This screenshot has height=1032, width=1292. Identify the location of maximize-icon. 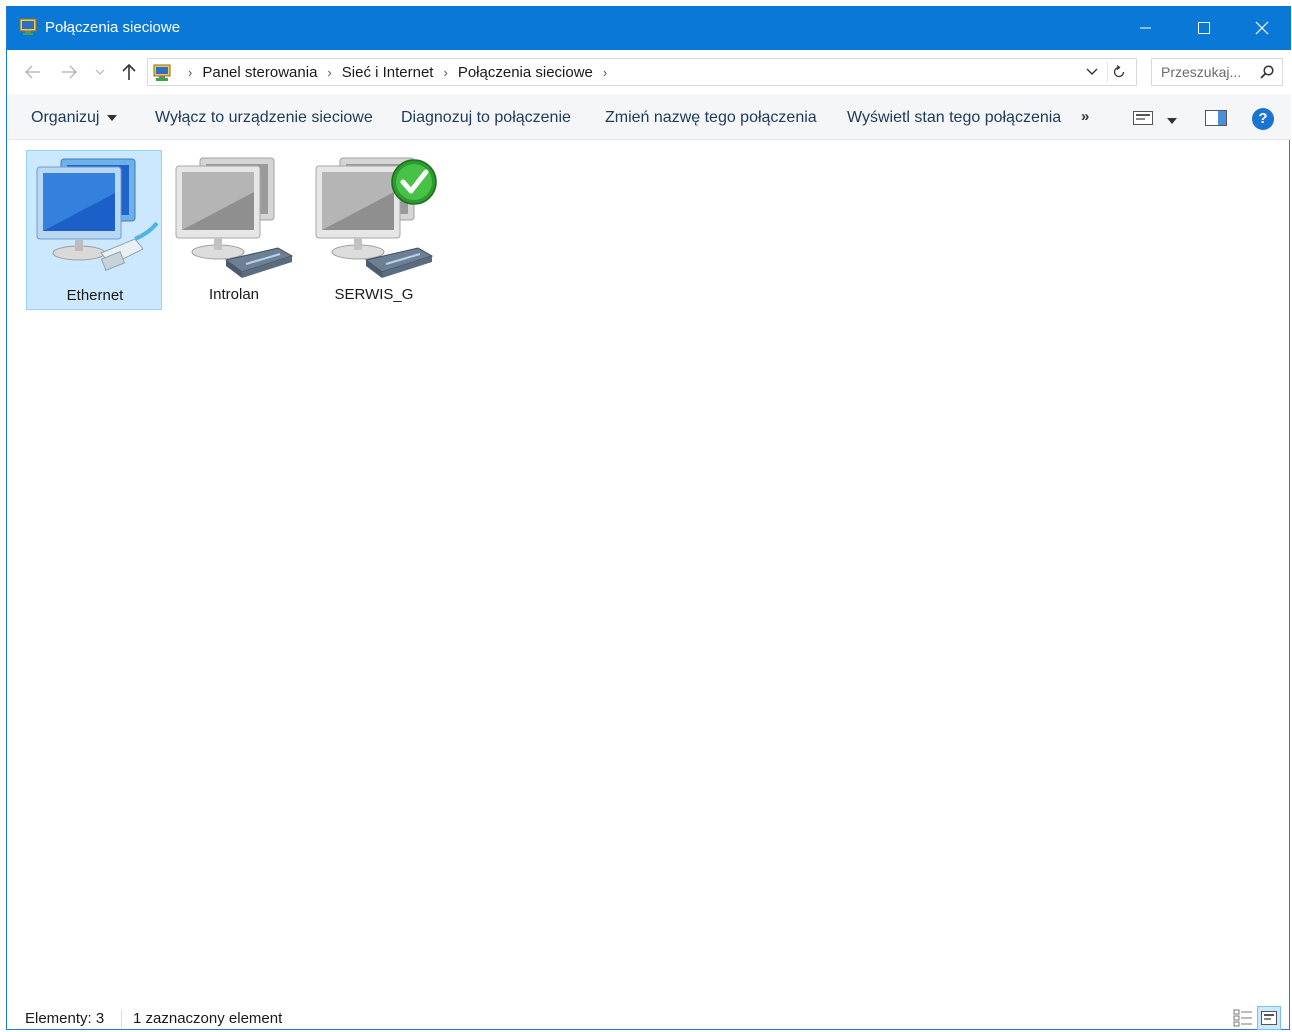
(1204, 28).